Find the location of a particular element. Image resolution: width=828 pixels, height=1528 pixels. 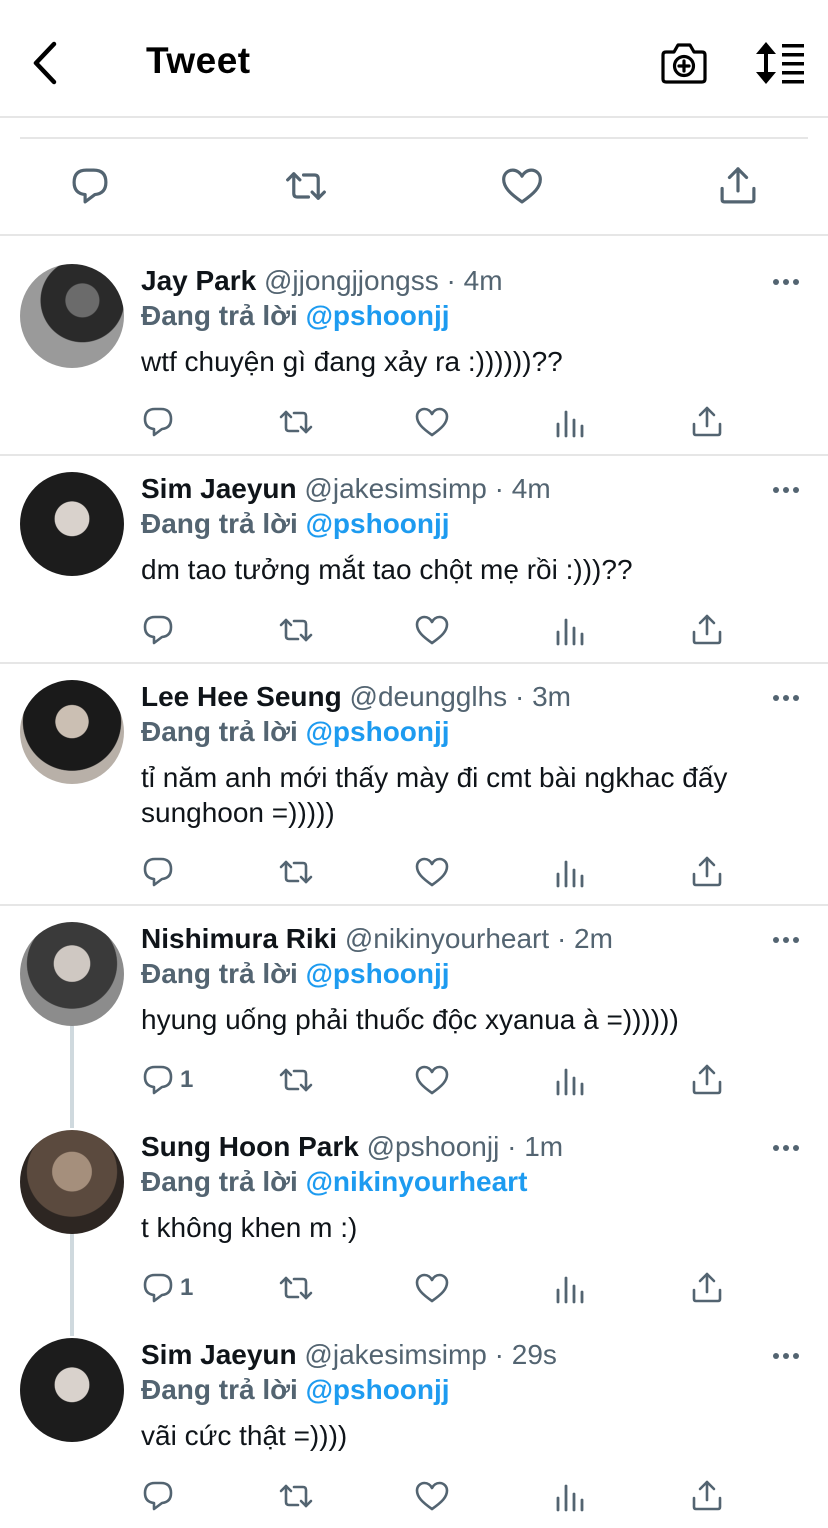

divider is located at coordinates (414, 138).